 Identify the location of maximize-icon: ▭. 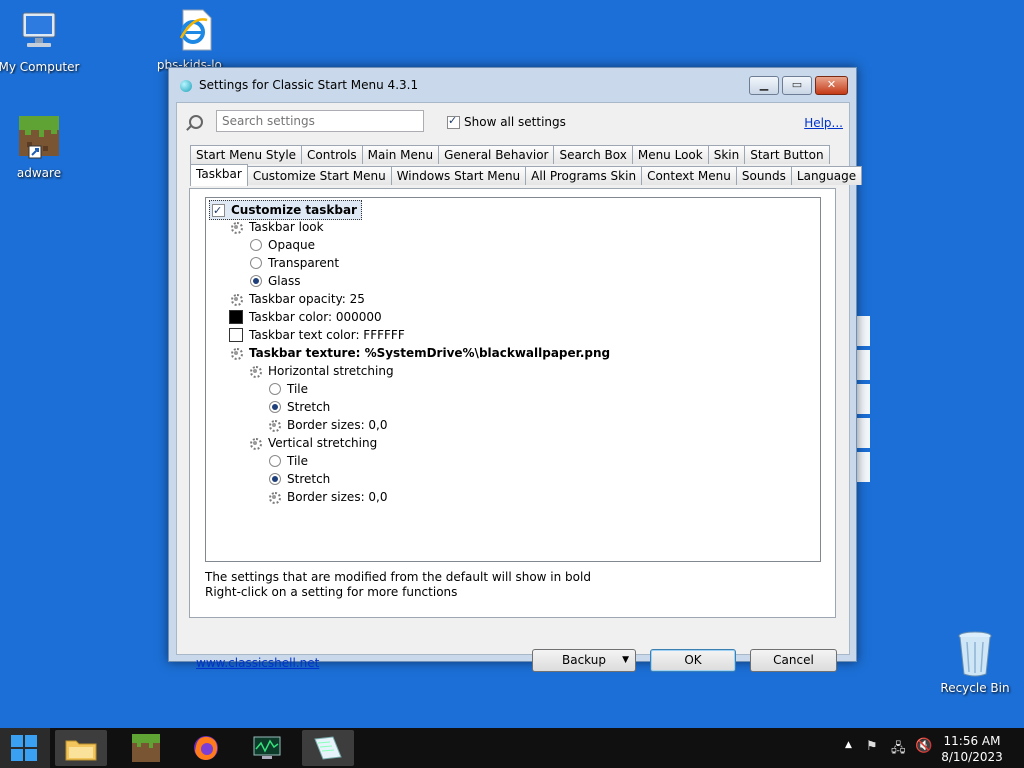
(797, 84).